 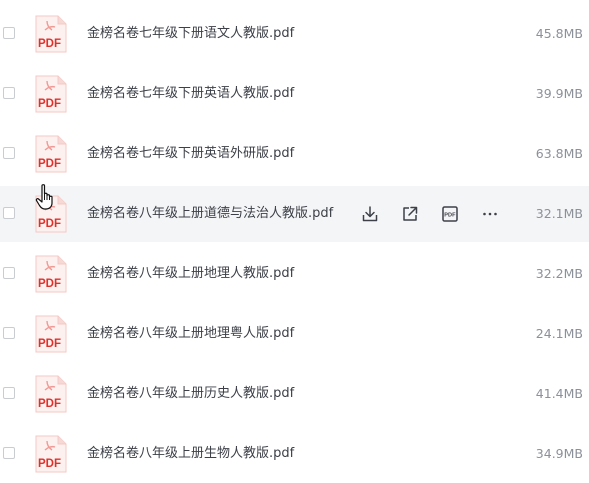 I want to click on file-name: 金榜名卷八年级上册地理人教版.pdf, so click(x=190, y=274).